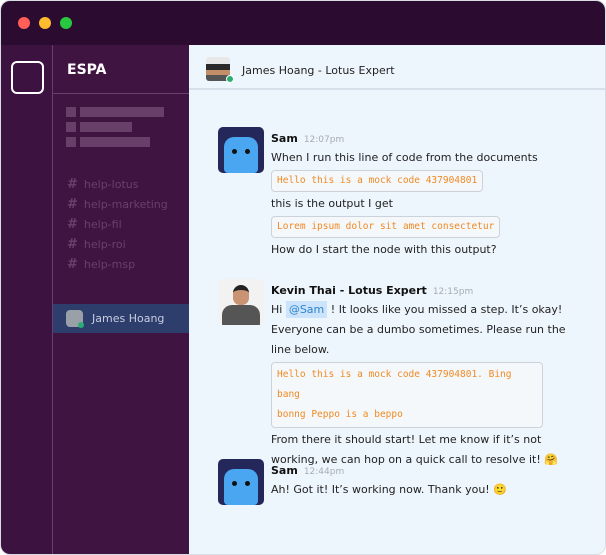  What do you see at coordinates (86, 70) in the screenshot?
I see `team-name: ESPA` at bounding box center [86, 70].